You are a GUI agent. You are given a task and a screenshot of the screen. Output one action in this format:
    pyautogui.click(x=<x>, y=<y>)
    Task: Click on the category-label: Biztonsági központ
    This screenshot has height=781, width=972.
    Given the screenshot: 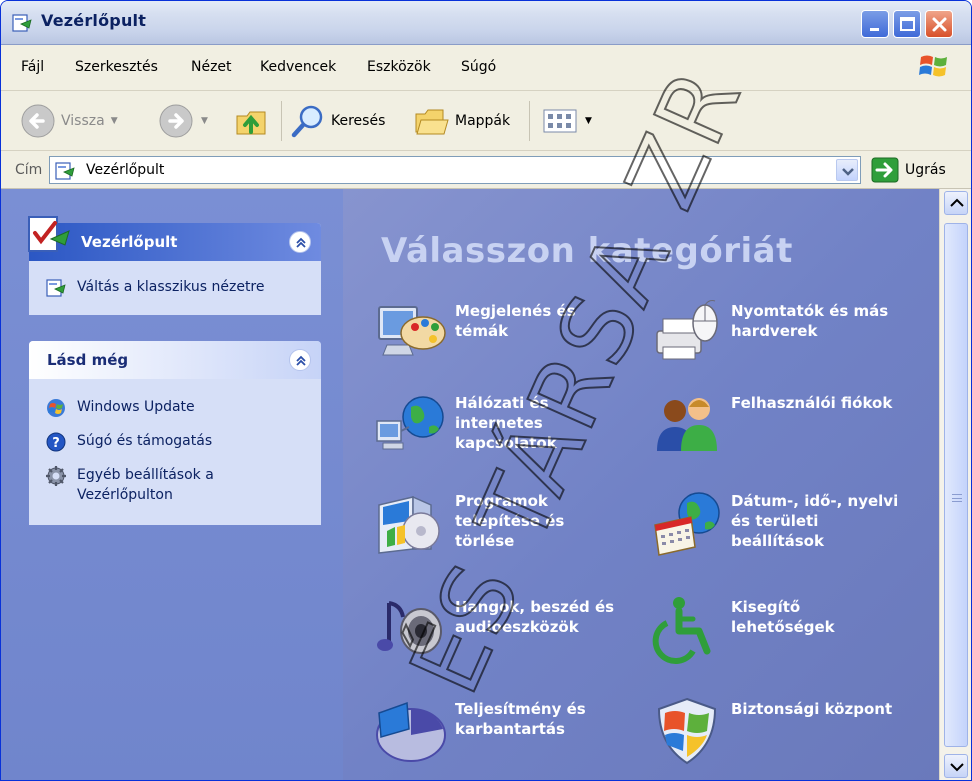 What is the action you would take?
    pyautogui.click(x=812, y=709)
    